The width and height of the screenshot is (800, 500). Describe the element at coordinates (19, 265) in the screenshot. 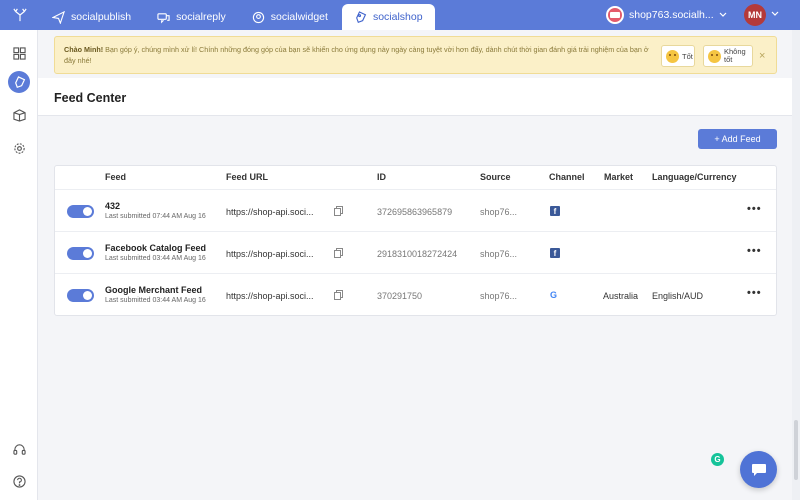

I see `left-sidebar` at that location.